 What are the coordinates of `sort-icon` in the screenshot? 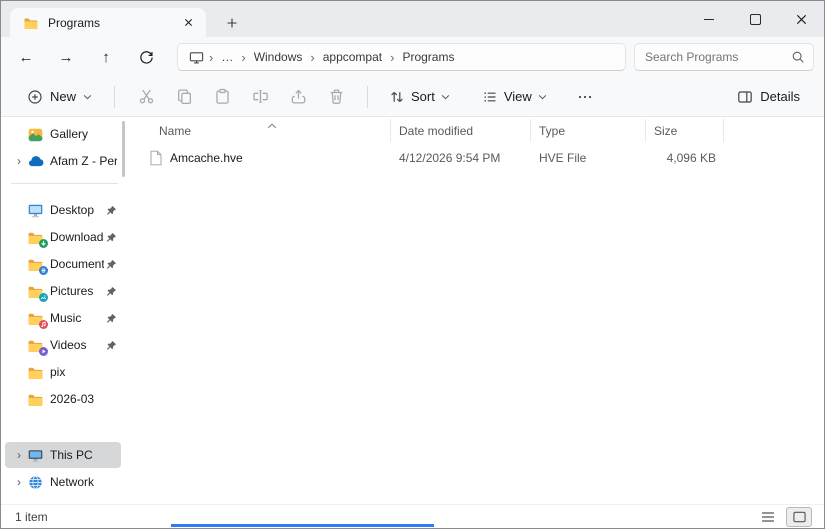 It's located at (397, 96).